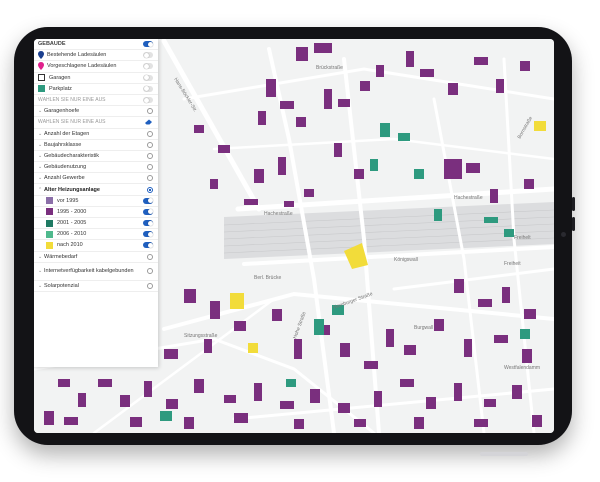 Image resolution: width=600 pixels, height=482 pixels. What do you see at coordinates (68, 200) in the screenshot?
I see `legend-label: vor 1995` at bounding box center [68, 200].